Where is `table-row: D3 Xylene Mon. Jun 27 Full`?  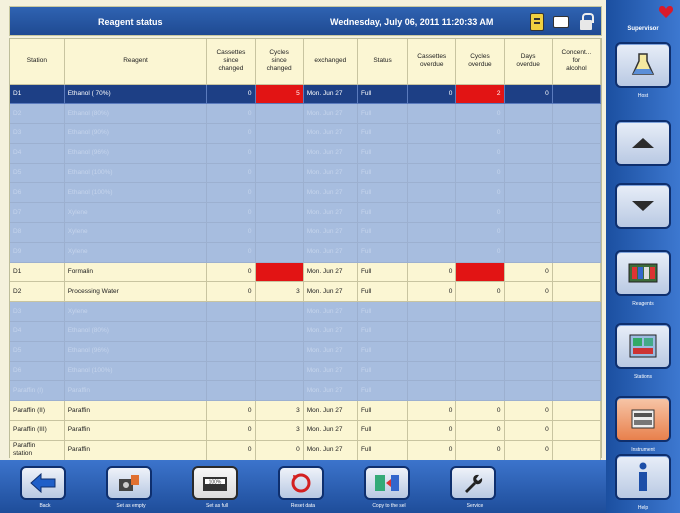 table-row: D3 Xylene Mon. Jun 27 Full is located at coordinates (306, 312).